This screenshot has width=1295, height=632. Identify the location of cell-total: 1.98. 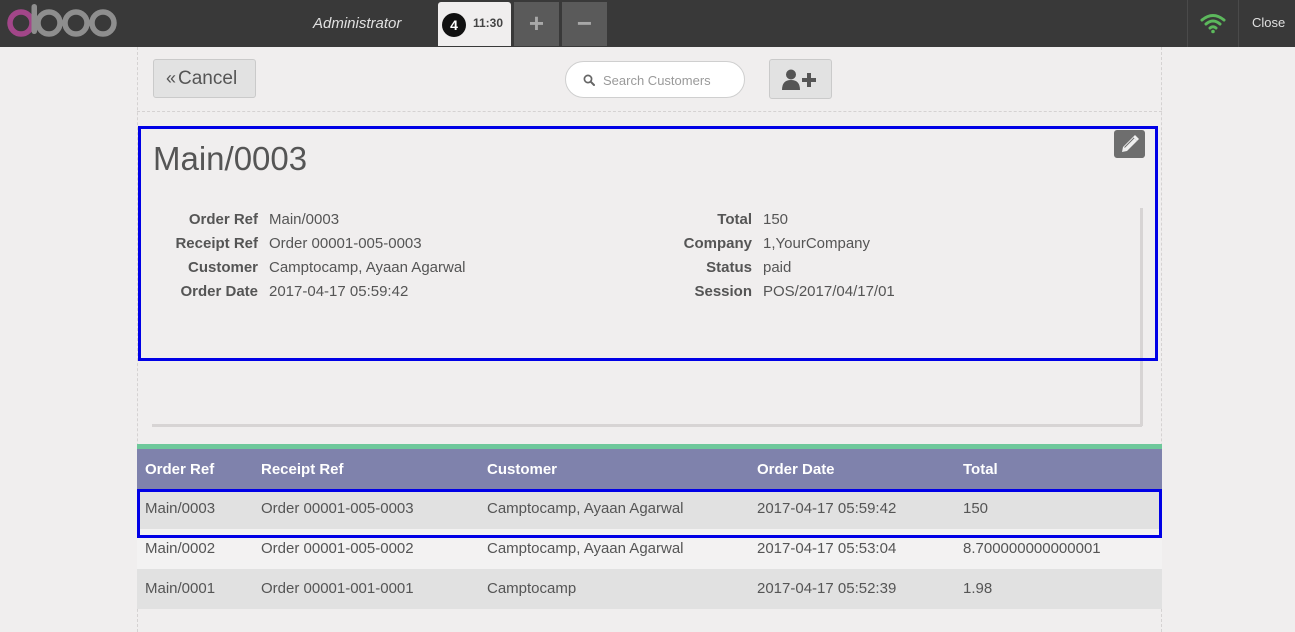
(978, 588).